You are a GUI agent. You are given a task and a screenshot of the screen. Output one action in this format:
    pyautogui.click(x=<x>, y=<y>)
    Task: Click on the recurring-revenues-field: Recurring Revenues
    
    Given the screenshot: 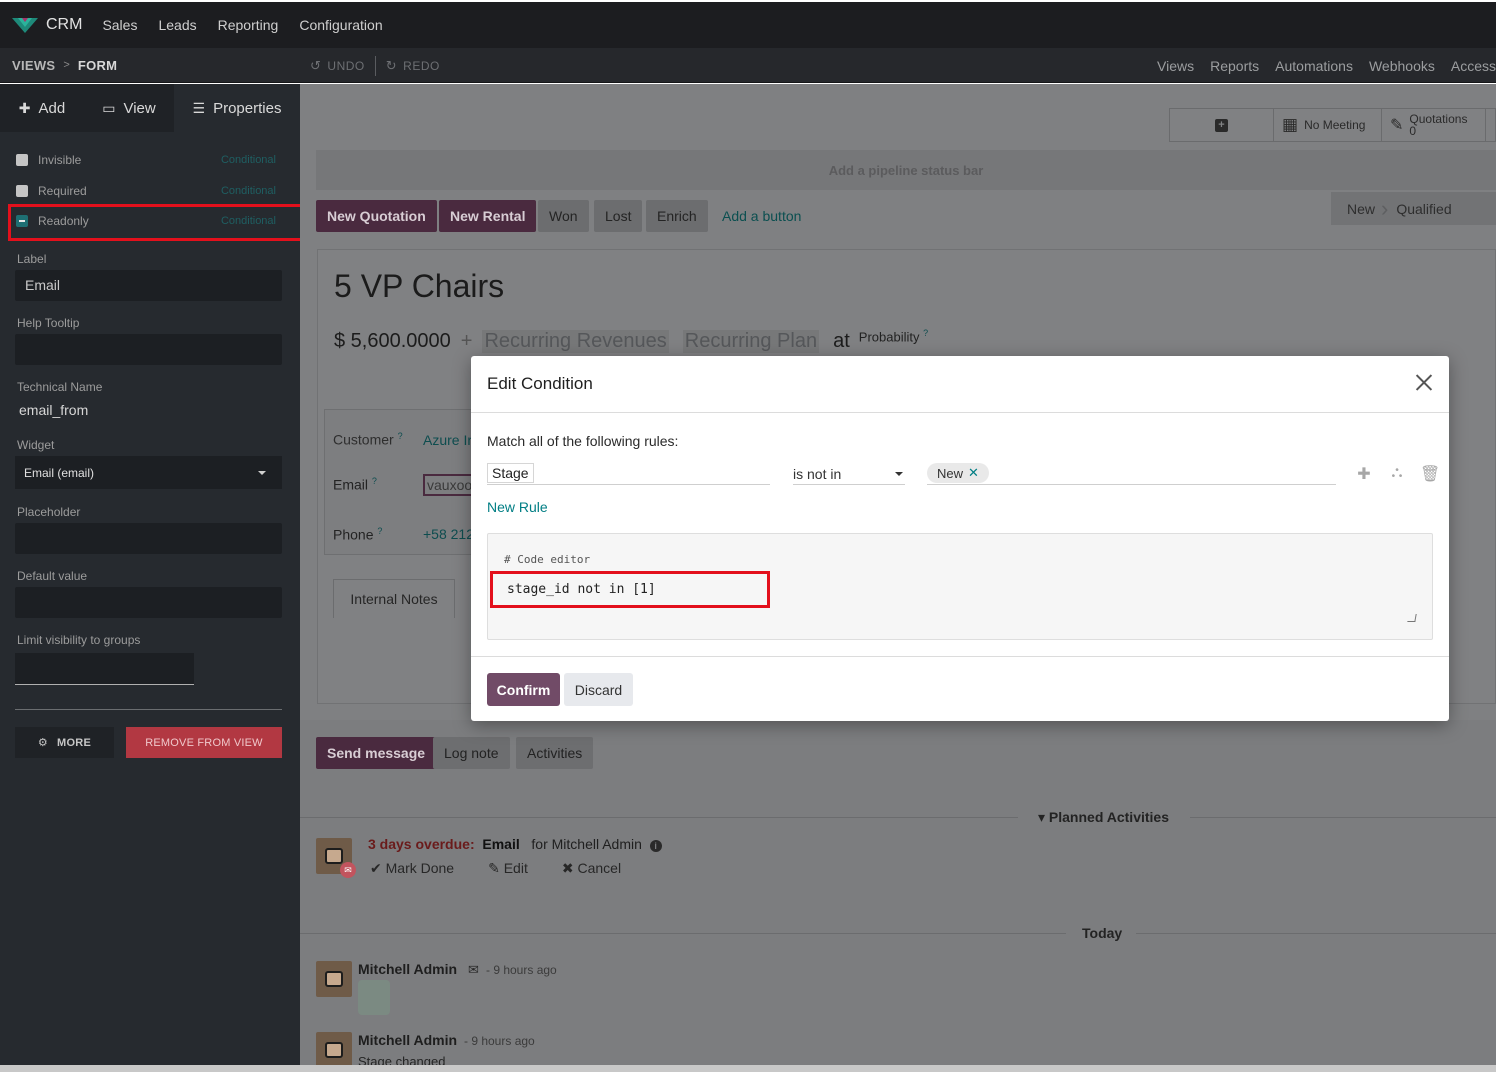 What is the action you would take?
    pyautogui.click(x=575, y=341)
    